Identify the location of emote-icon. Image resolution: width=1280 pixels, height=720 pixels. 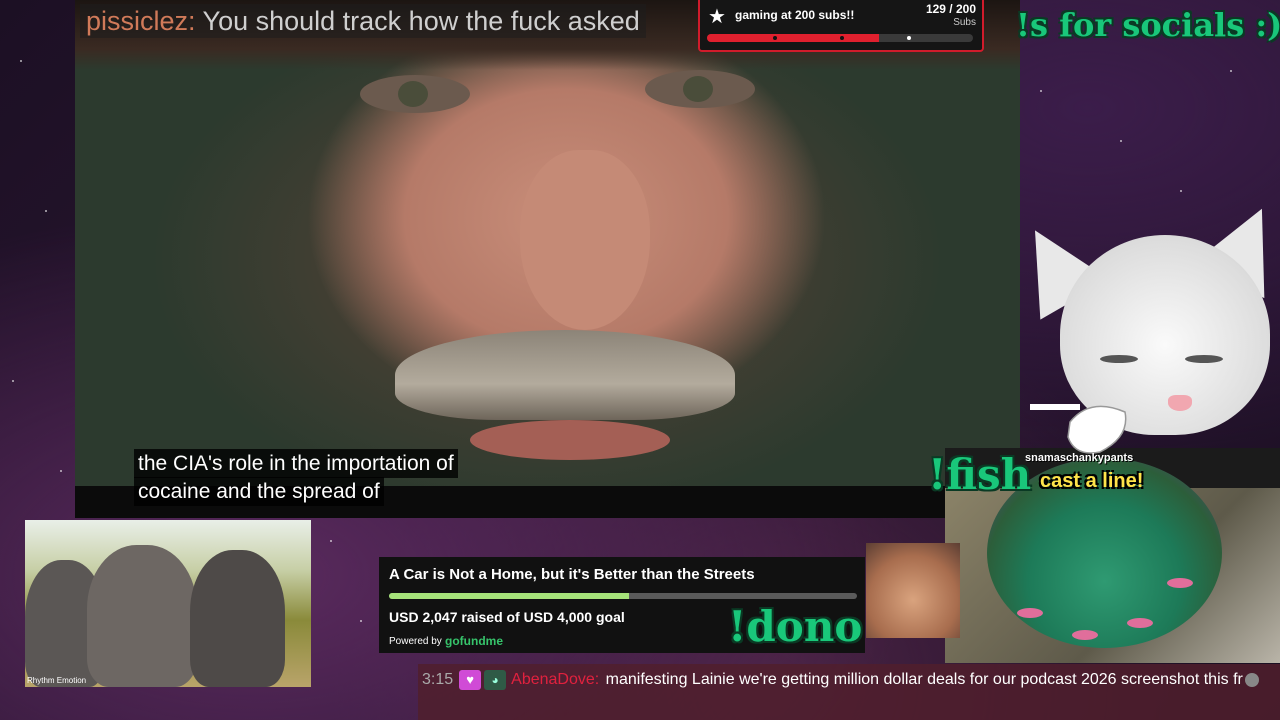
(1251, 679).